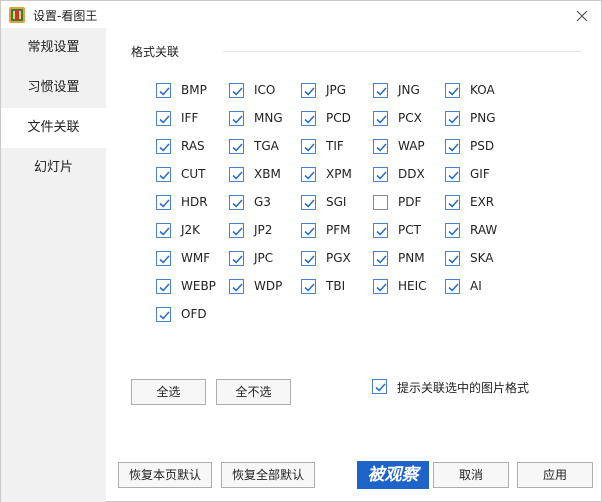  Describe the element at coordinates (264, 203) in the screenshot. I see `format-option-g3: G3` at that location.